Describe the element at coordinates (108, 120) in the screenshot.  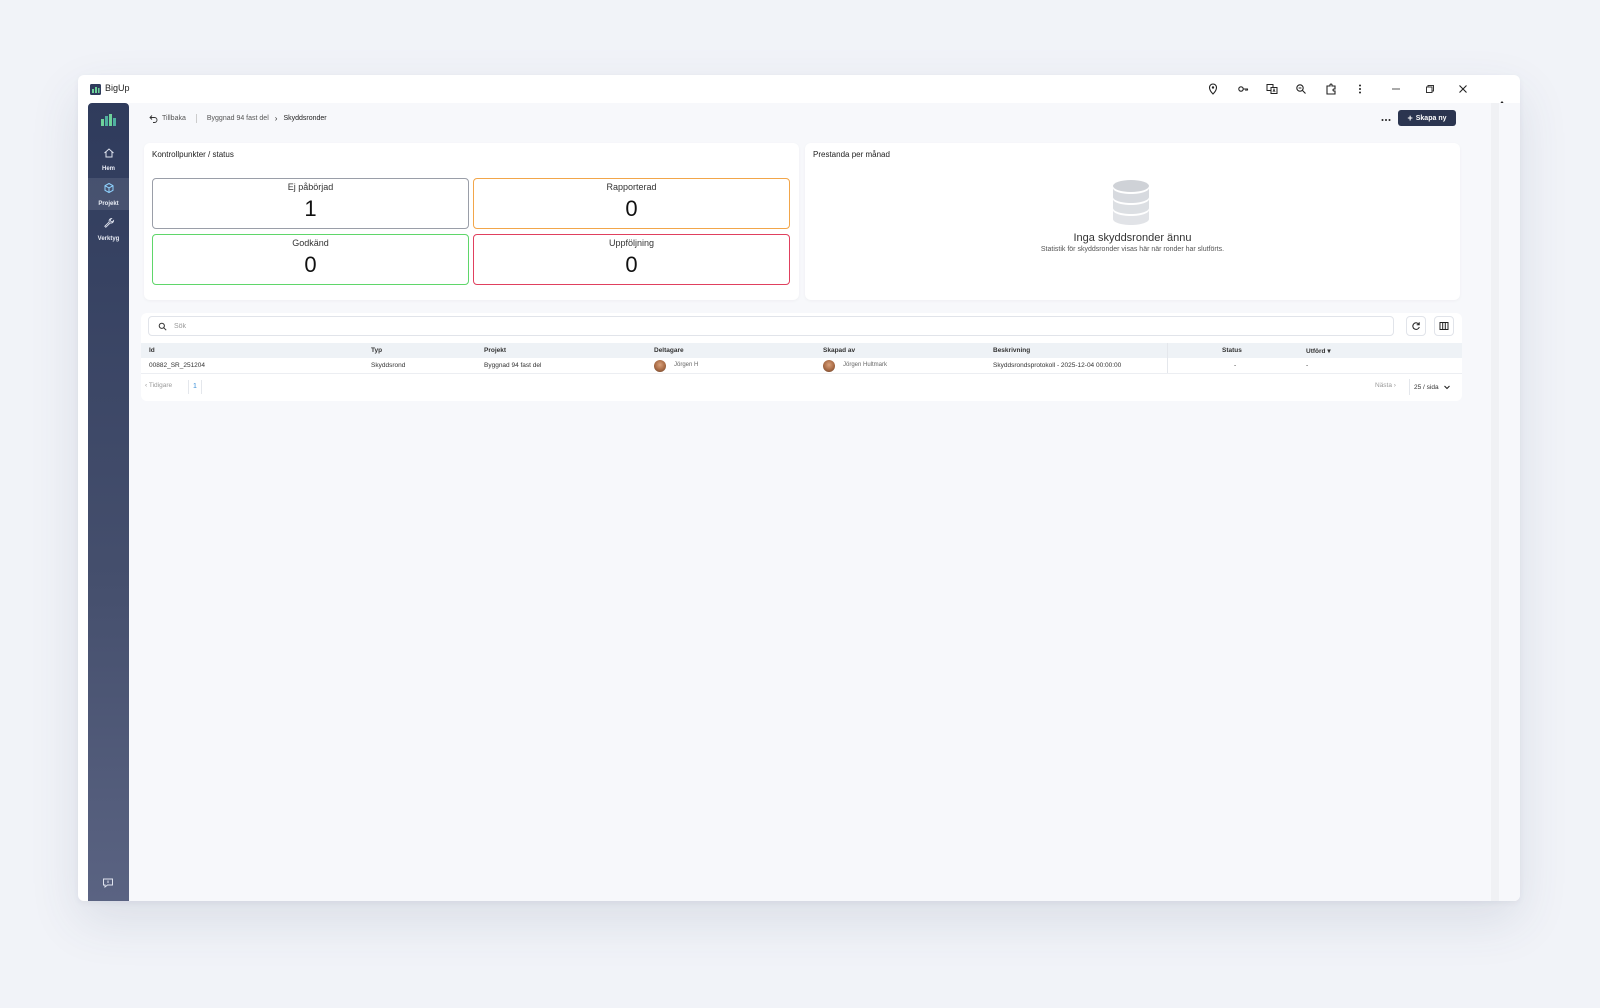
I see `bigup-sidebar-logo-icon` at that location.